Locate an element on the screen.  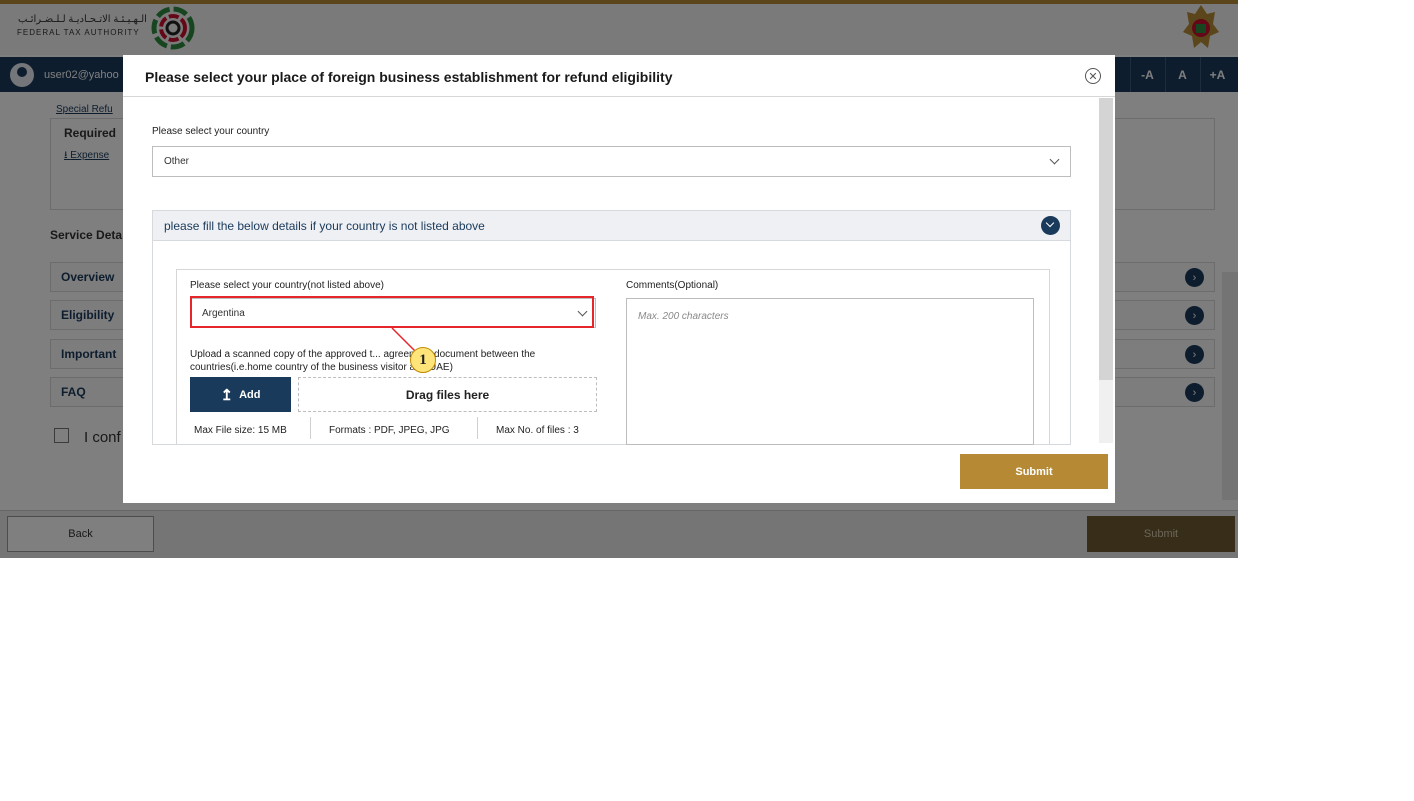
annotation-leader-line is located at coordinates (404, 340).